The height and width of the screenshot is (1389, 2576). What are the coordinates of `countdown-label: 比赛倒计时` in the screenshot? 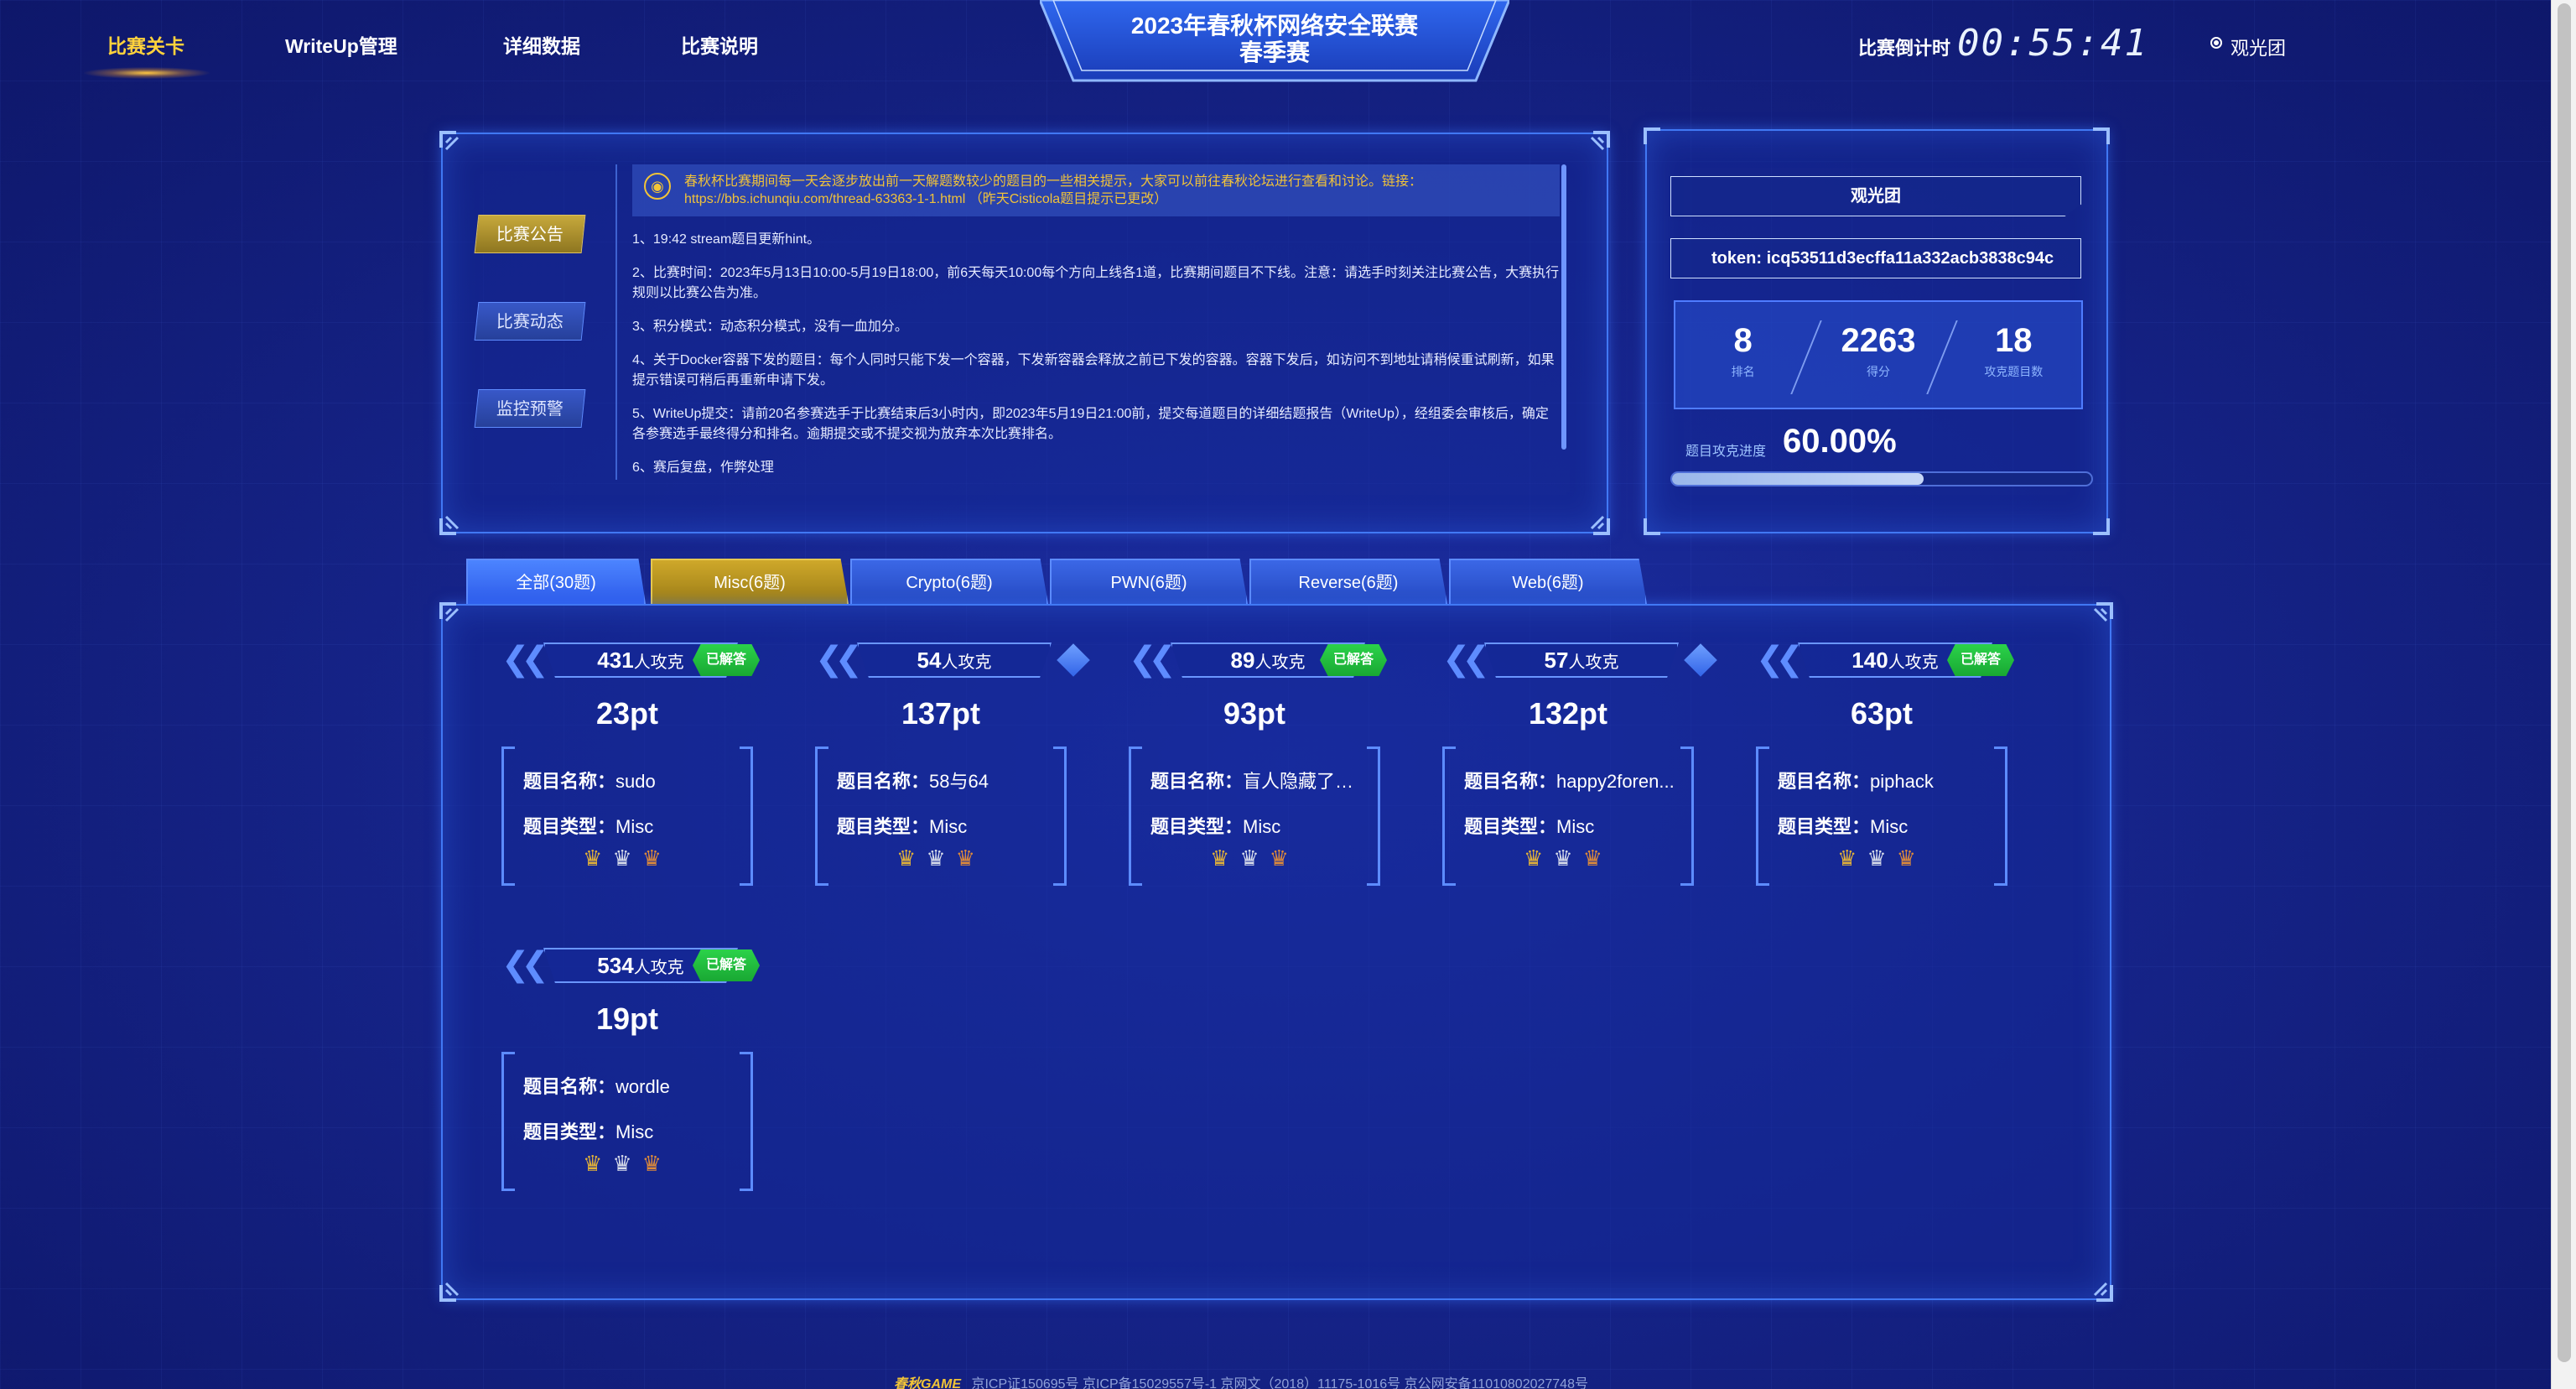 It's located at (1905, 48).